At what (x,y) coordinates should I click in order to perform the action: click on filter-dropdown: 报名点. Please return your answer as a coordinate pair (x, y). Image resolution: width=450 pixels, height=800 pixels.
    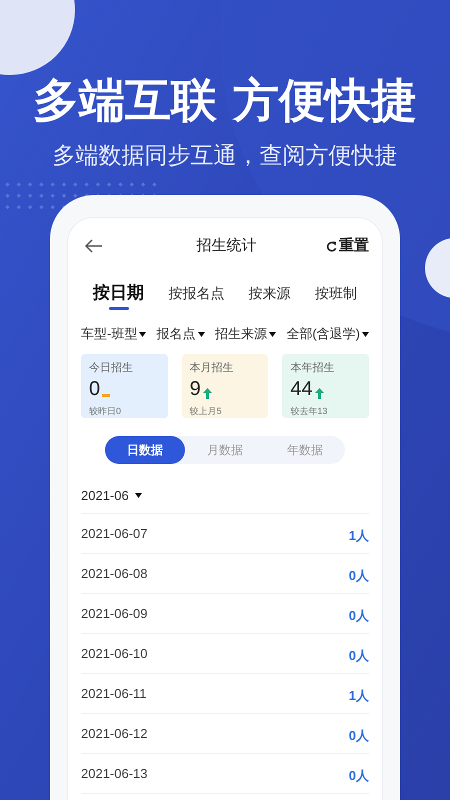
    Looking at the image, I should click on (180, 334).